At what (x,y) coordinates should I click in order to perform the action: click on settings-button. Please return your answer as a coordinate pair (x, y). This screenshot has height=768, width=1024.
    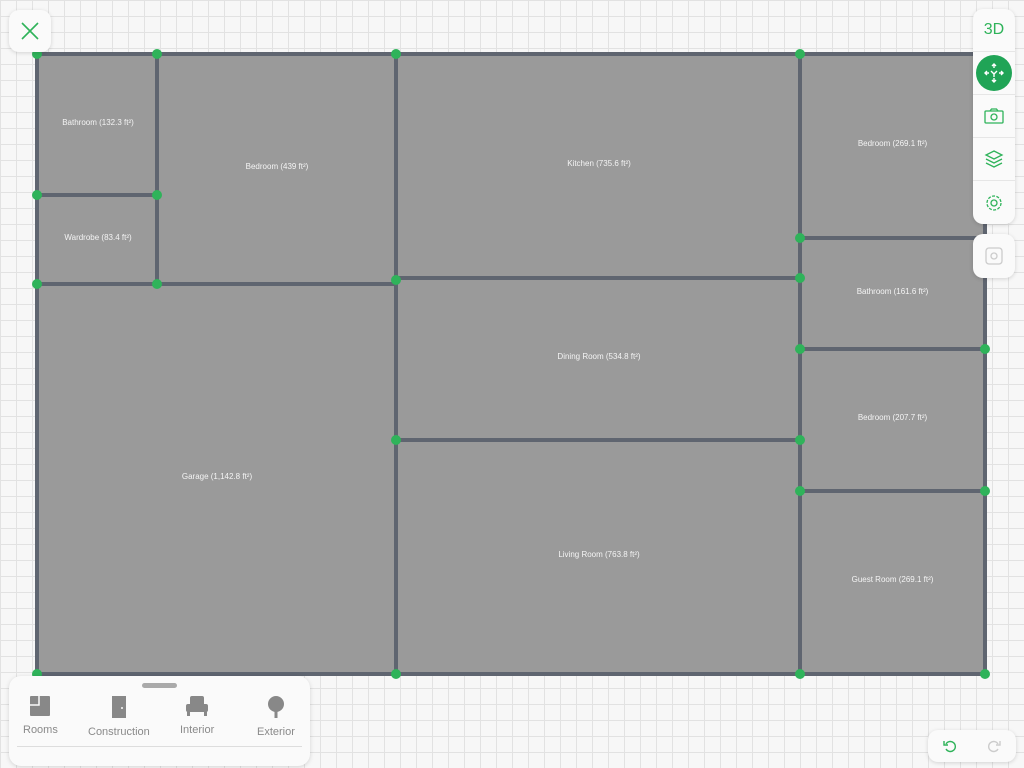
    Looking at the image, I should click on (994, 202).